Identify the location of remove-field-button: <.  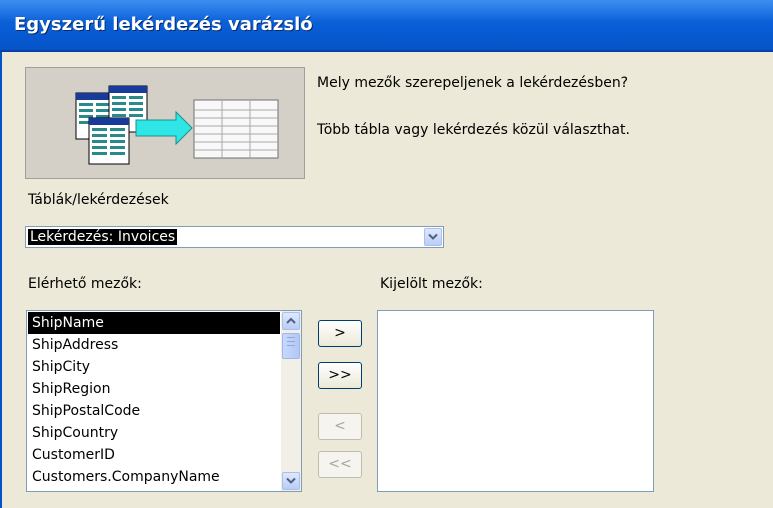
(340, 426).